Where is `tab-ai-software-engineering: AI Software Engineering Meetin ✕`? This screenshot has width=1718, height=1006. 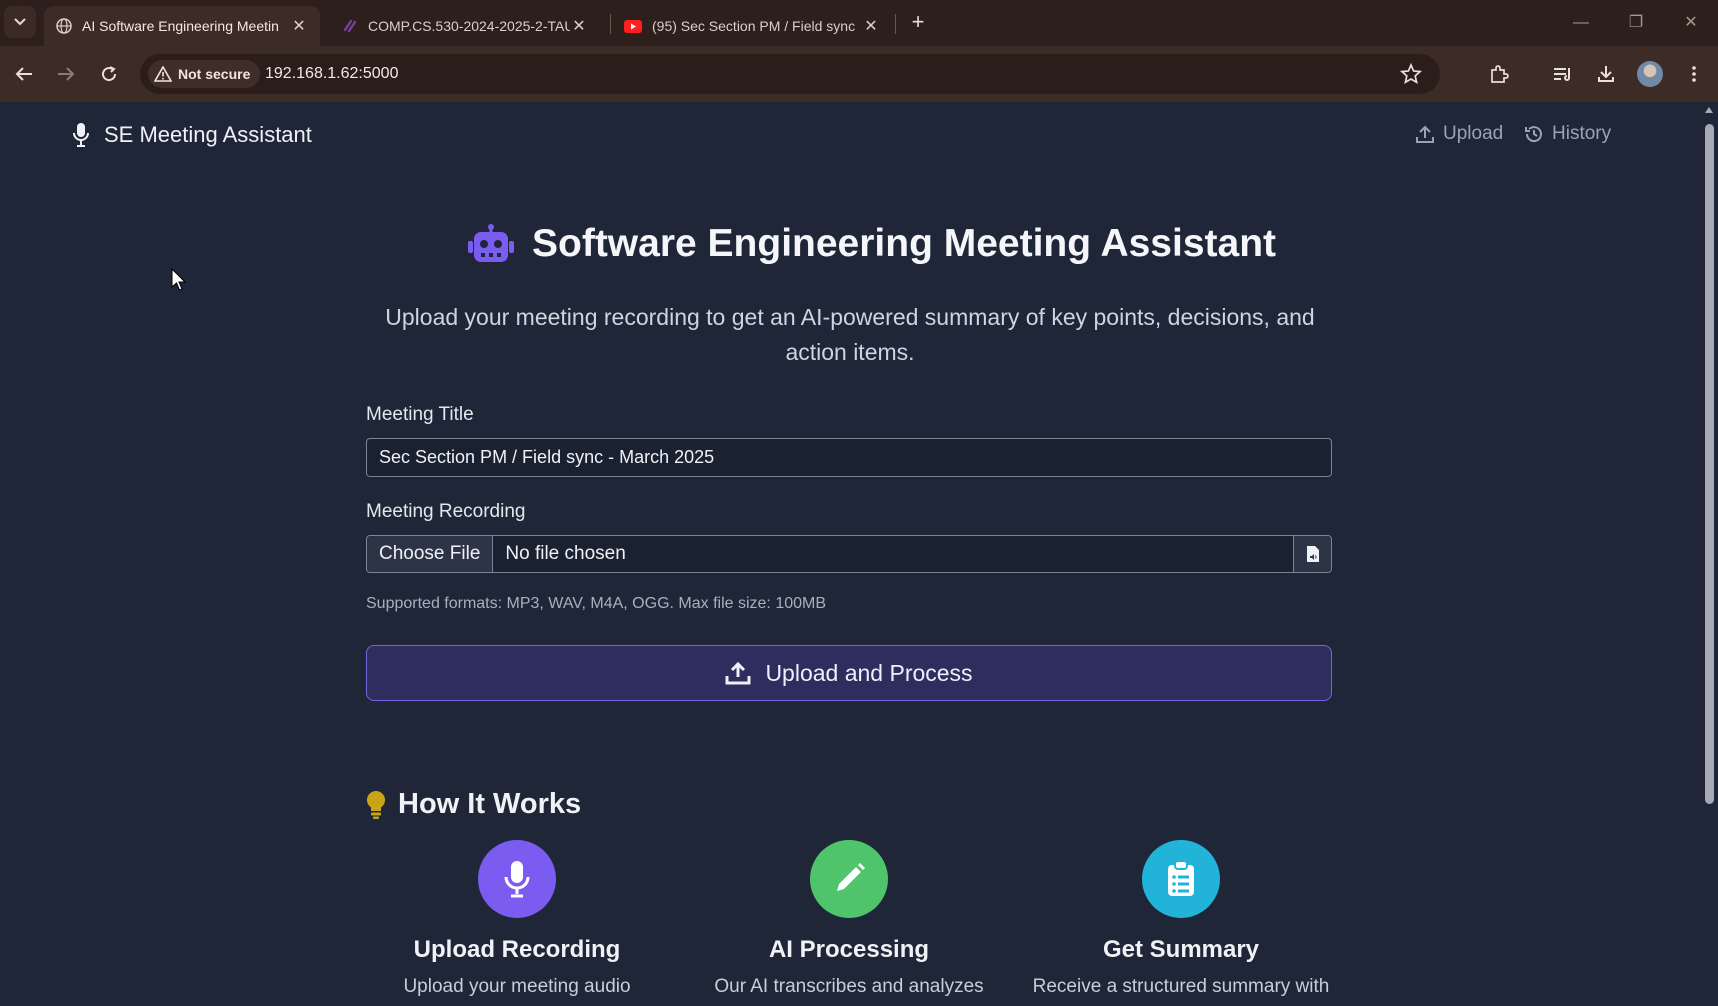 tab-ai-software-engineering: AI Software Engineering Meetin ✕ is located at coordinates (182, 26).